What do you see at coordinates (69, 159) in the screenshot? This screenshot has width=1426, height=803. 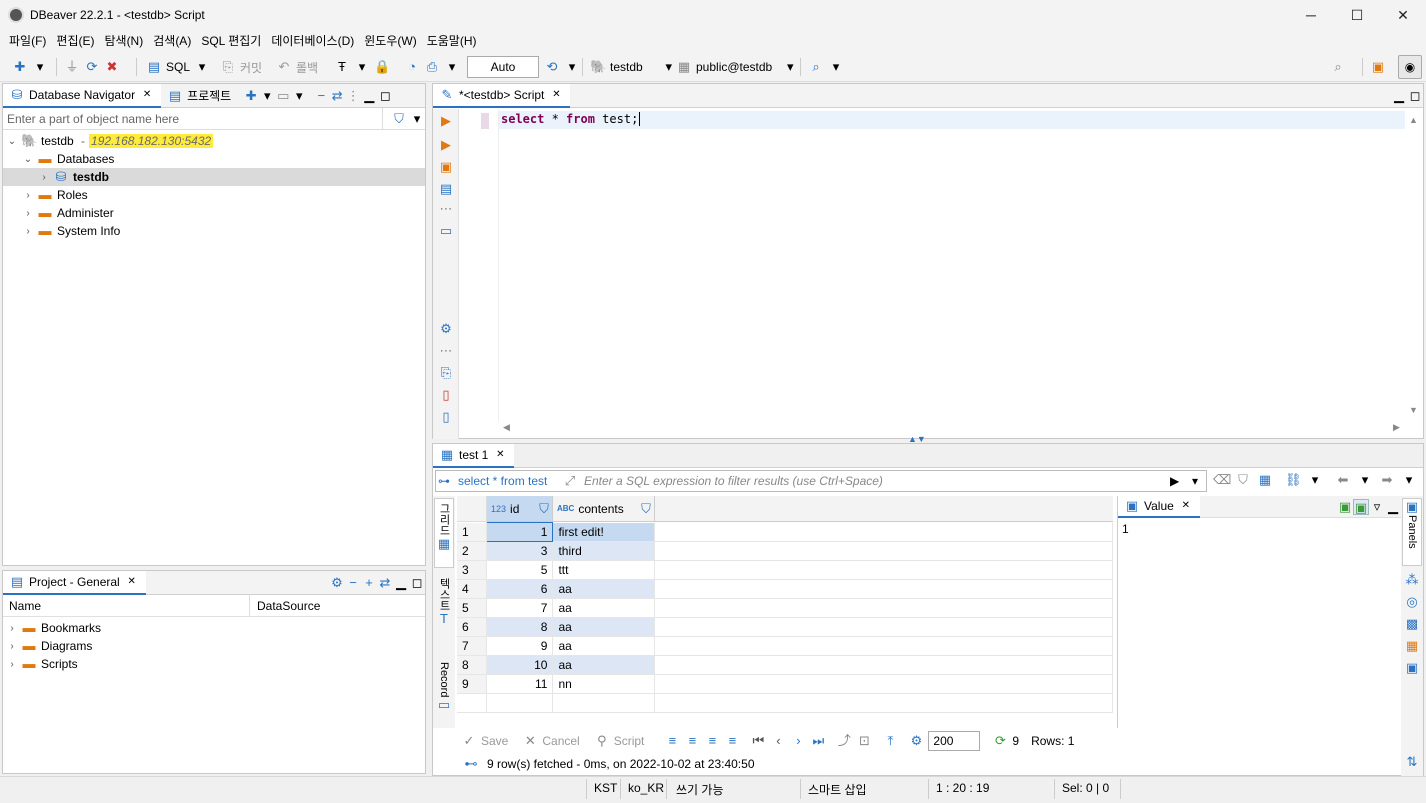 I see `tree-databases: ⌄ ▬ Databases` at bounding box center [69, 159].